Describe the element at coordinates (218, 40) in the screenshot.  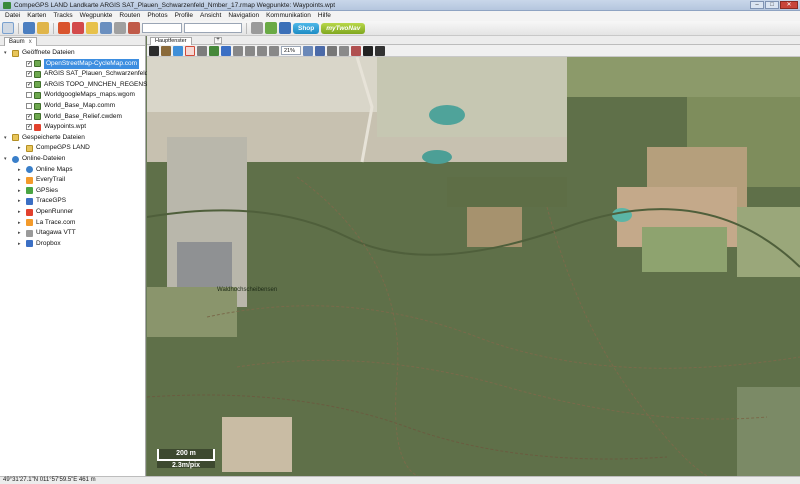
I see `add-tab-button: +` at that location.